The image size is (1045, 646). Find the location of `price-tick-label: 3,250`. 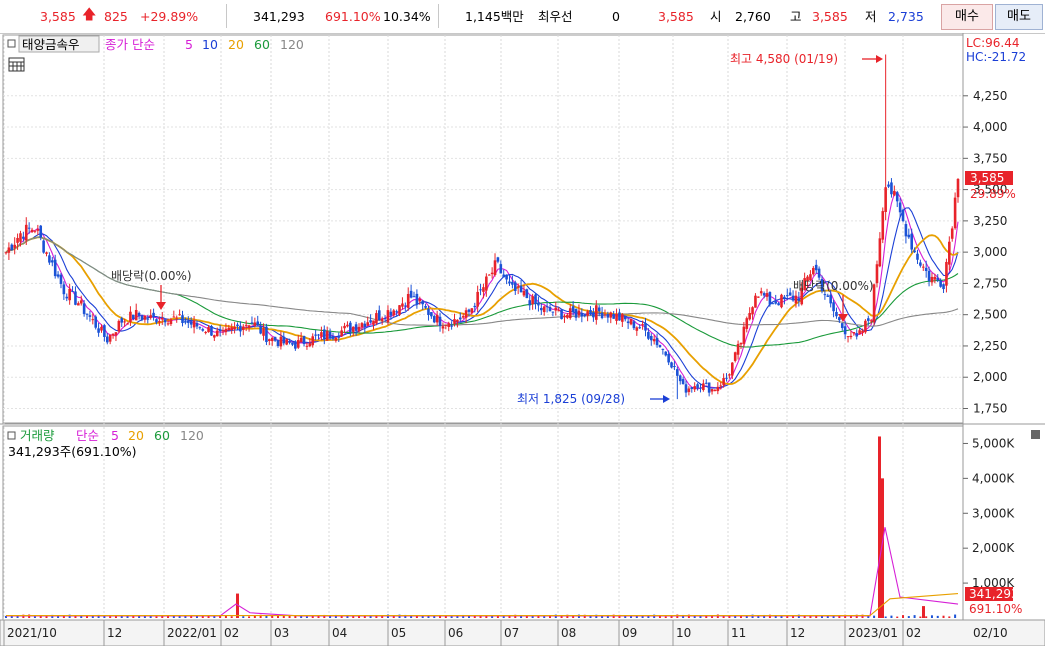

price-tick-label: 3,250 is located at coordinates (990, 221).